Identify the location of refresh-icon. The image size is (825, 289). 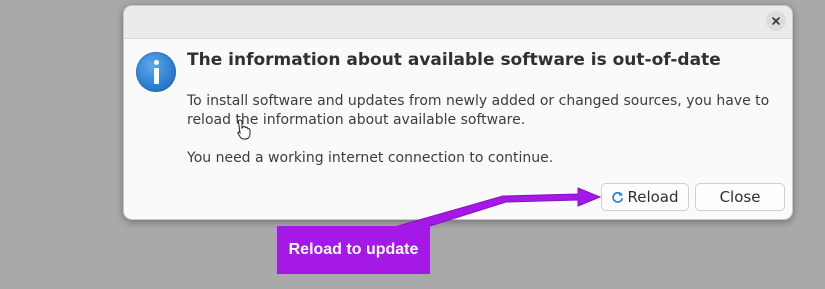
(618, 197).